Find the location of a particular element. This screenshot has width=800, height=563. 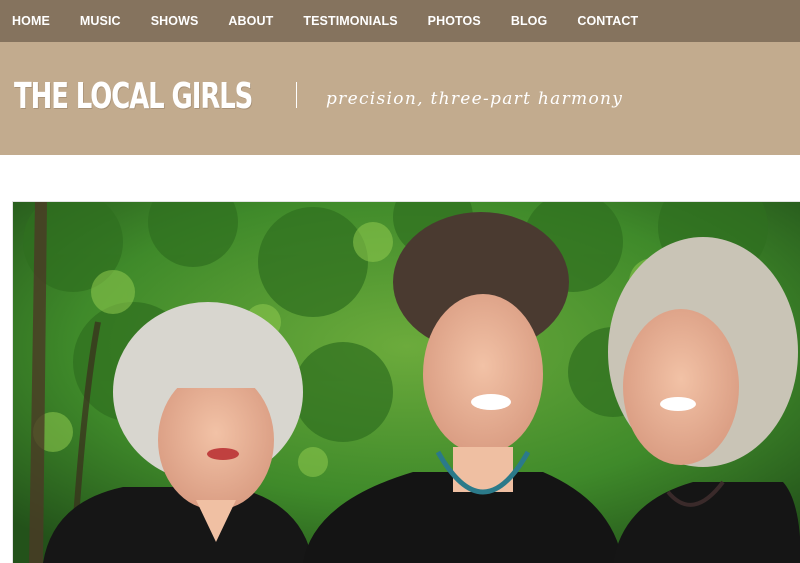

nav-home: HOME is located at coordinates (32, 21).